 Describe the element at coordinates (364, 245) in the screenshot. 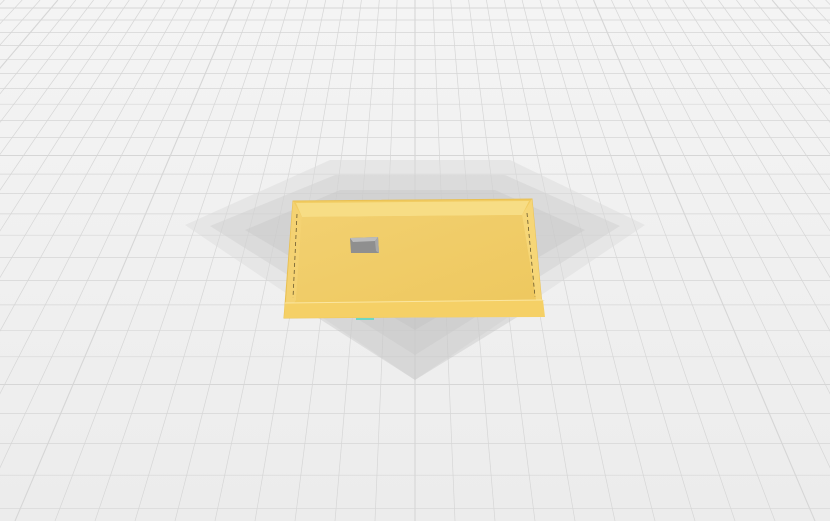

I see `rectangular-hole-icon` at that location.